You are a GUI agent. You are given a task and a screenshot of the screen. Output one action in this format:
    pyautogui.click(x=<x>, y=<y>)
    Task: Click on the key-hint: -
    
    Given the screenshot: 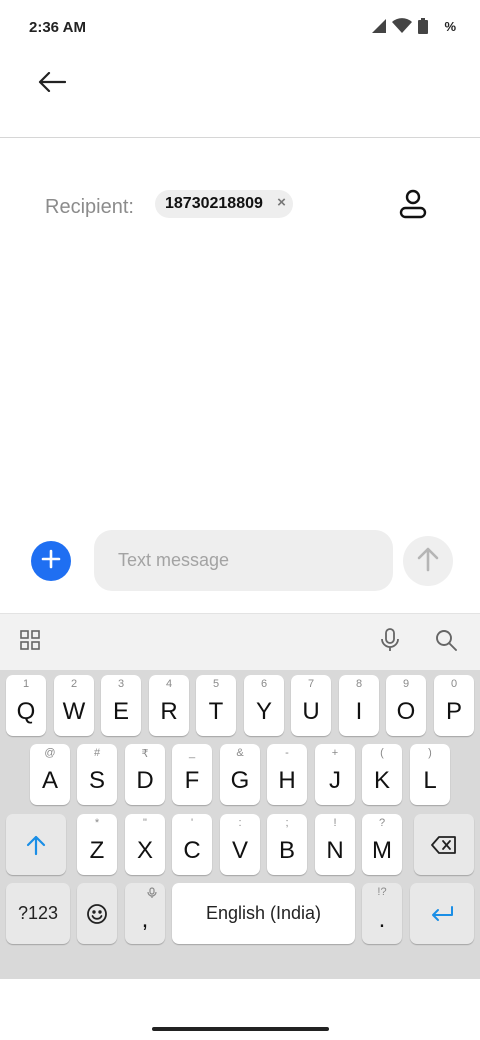 What is the action you would take?
    pyautogui.click(x=287, y=753)
    